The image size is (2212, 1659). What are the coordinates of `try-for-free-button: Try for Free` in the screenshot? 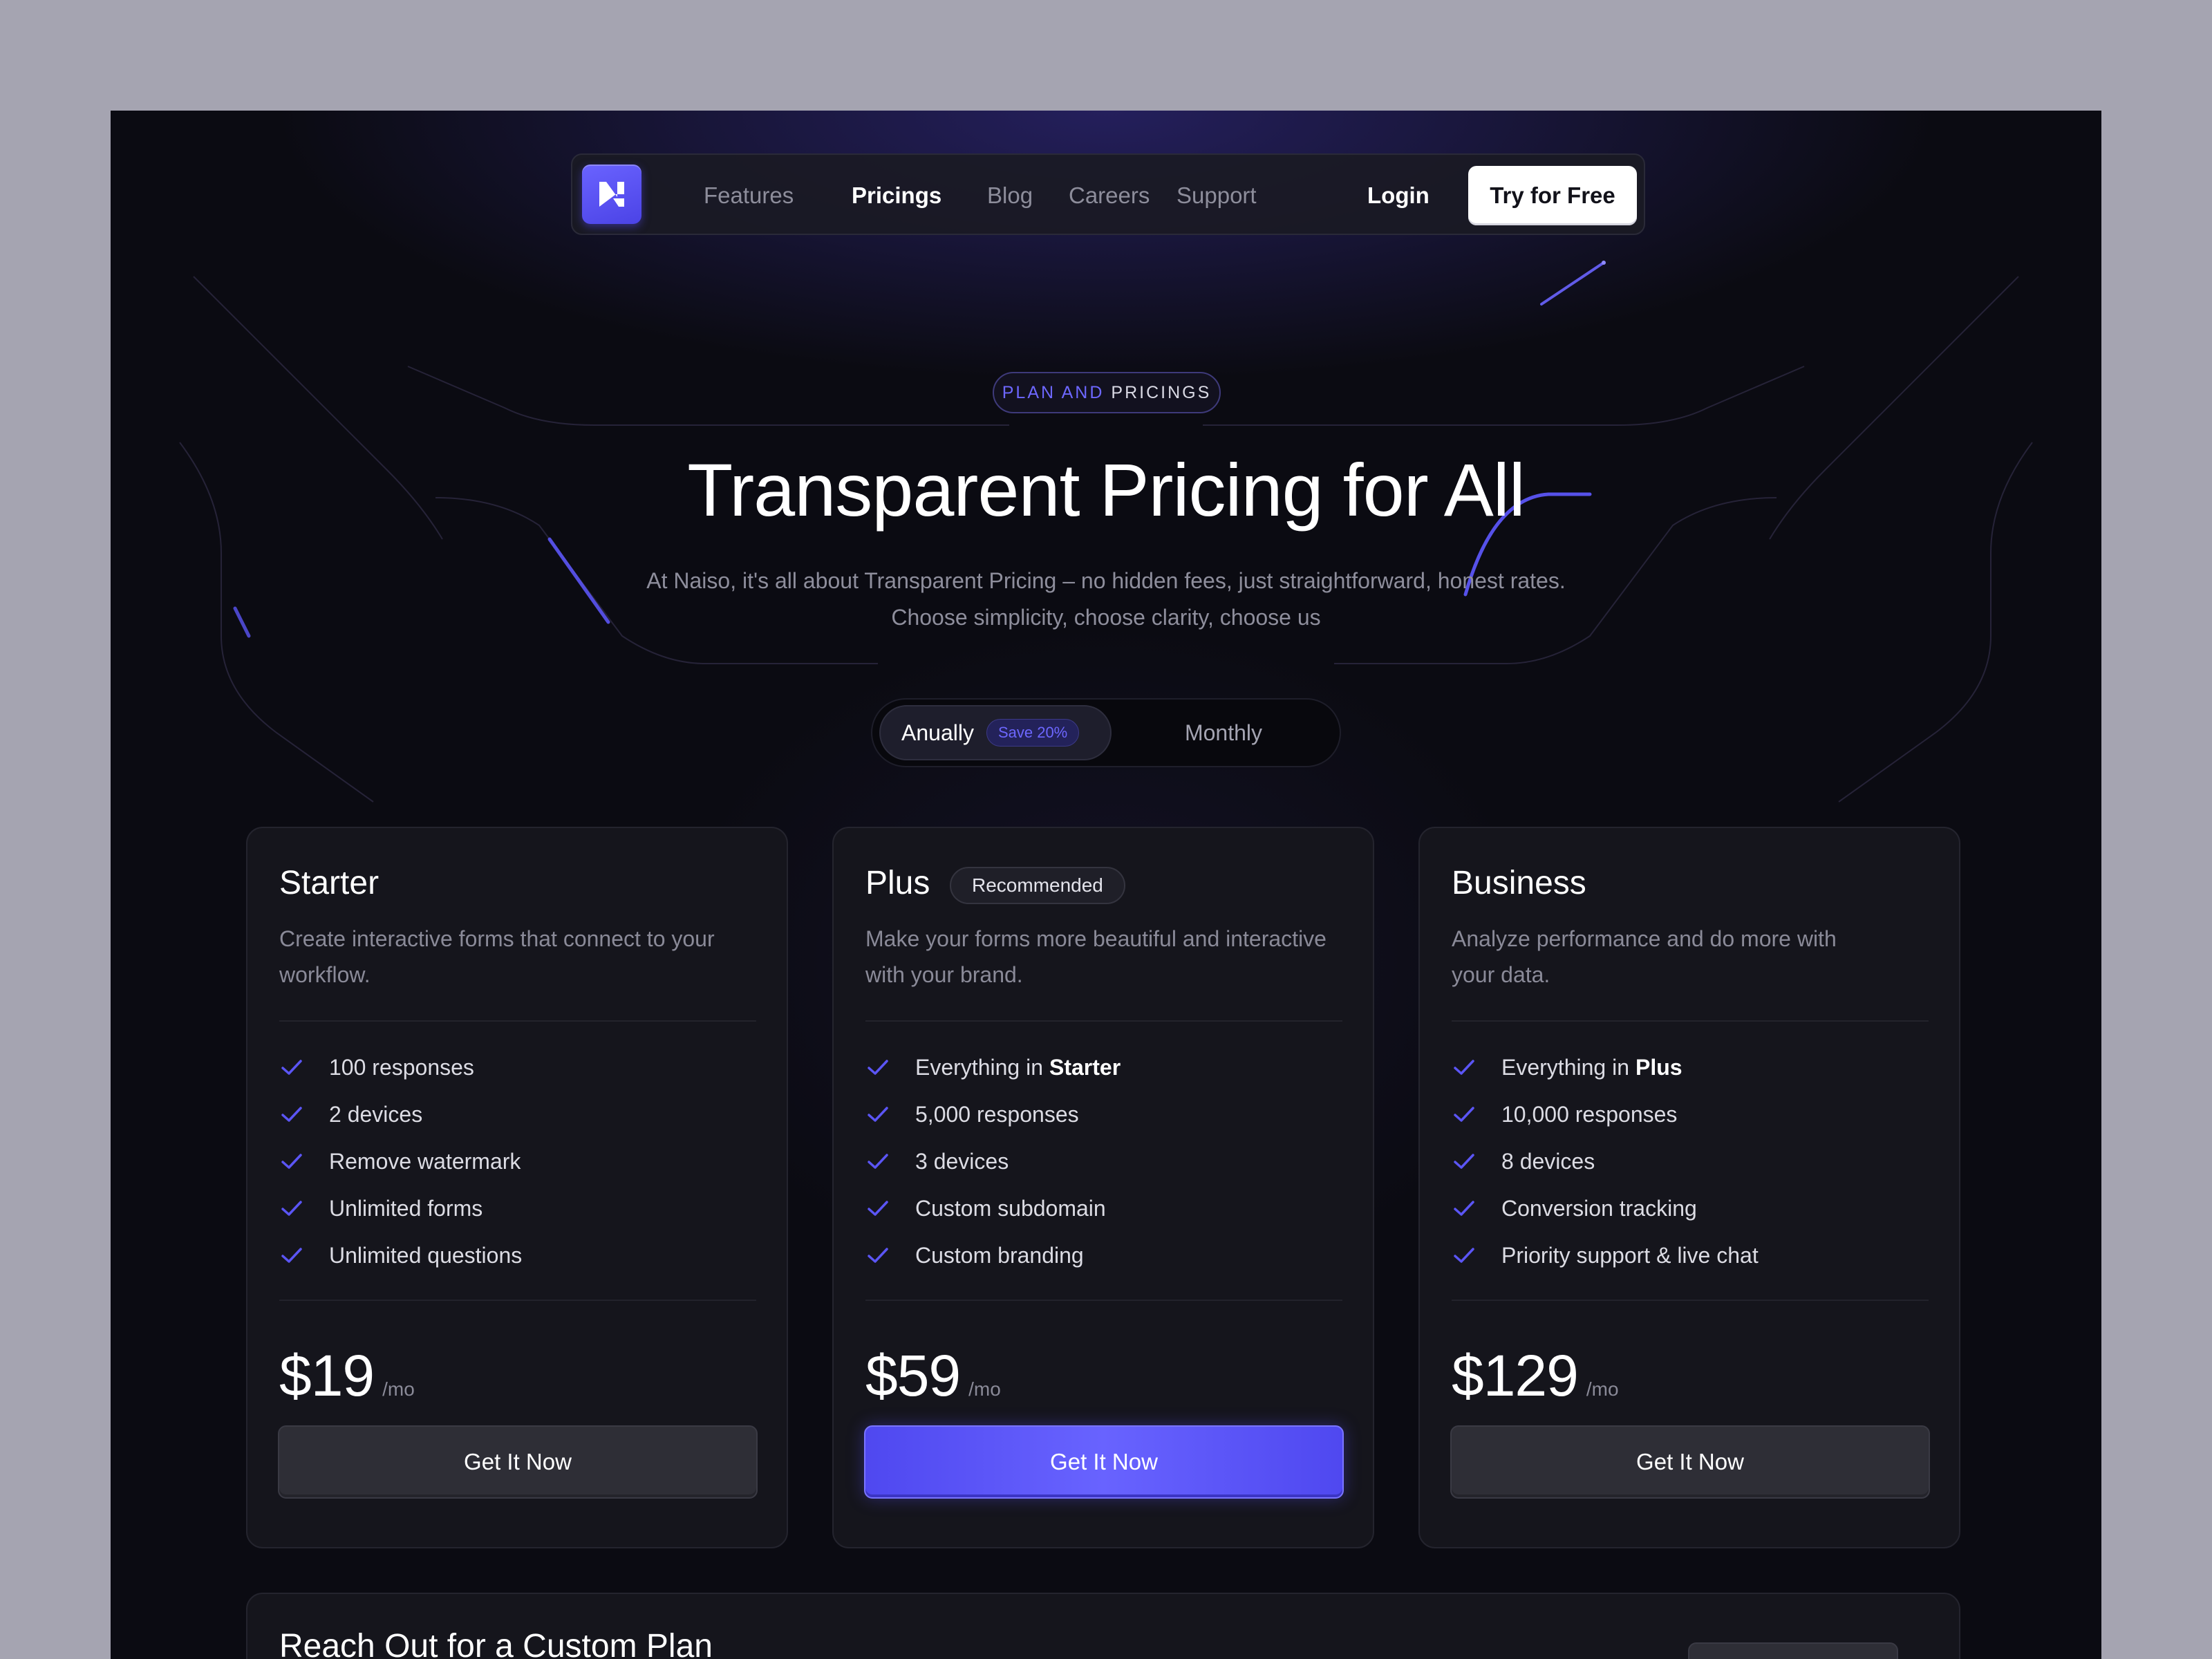 It's located at (1553, 195).